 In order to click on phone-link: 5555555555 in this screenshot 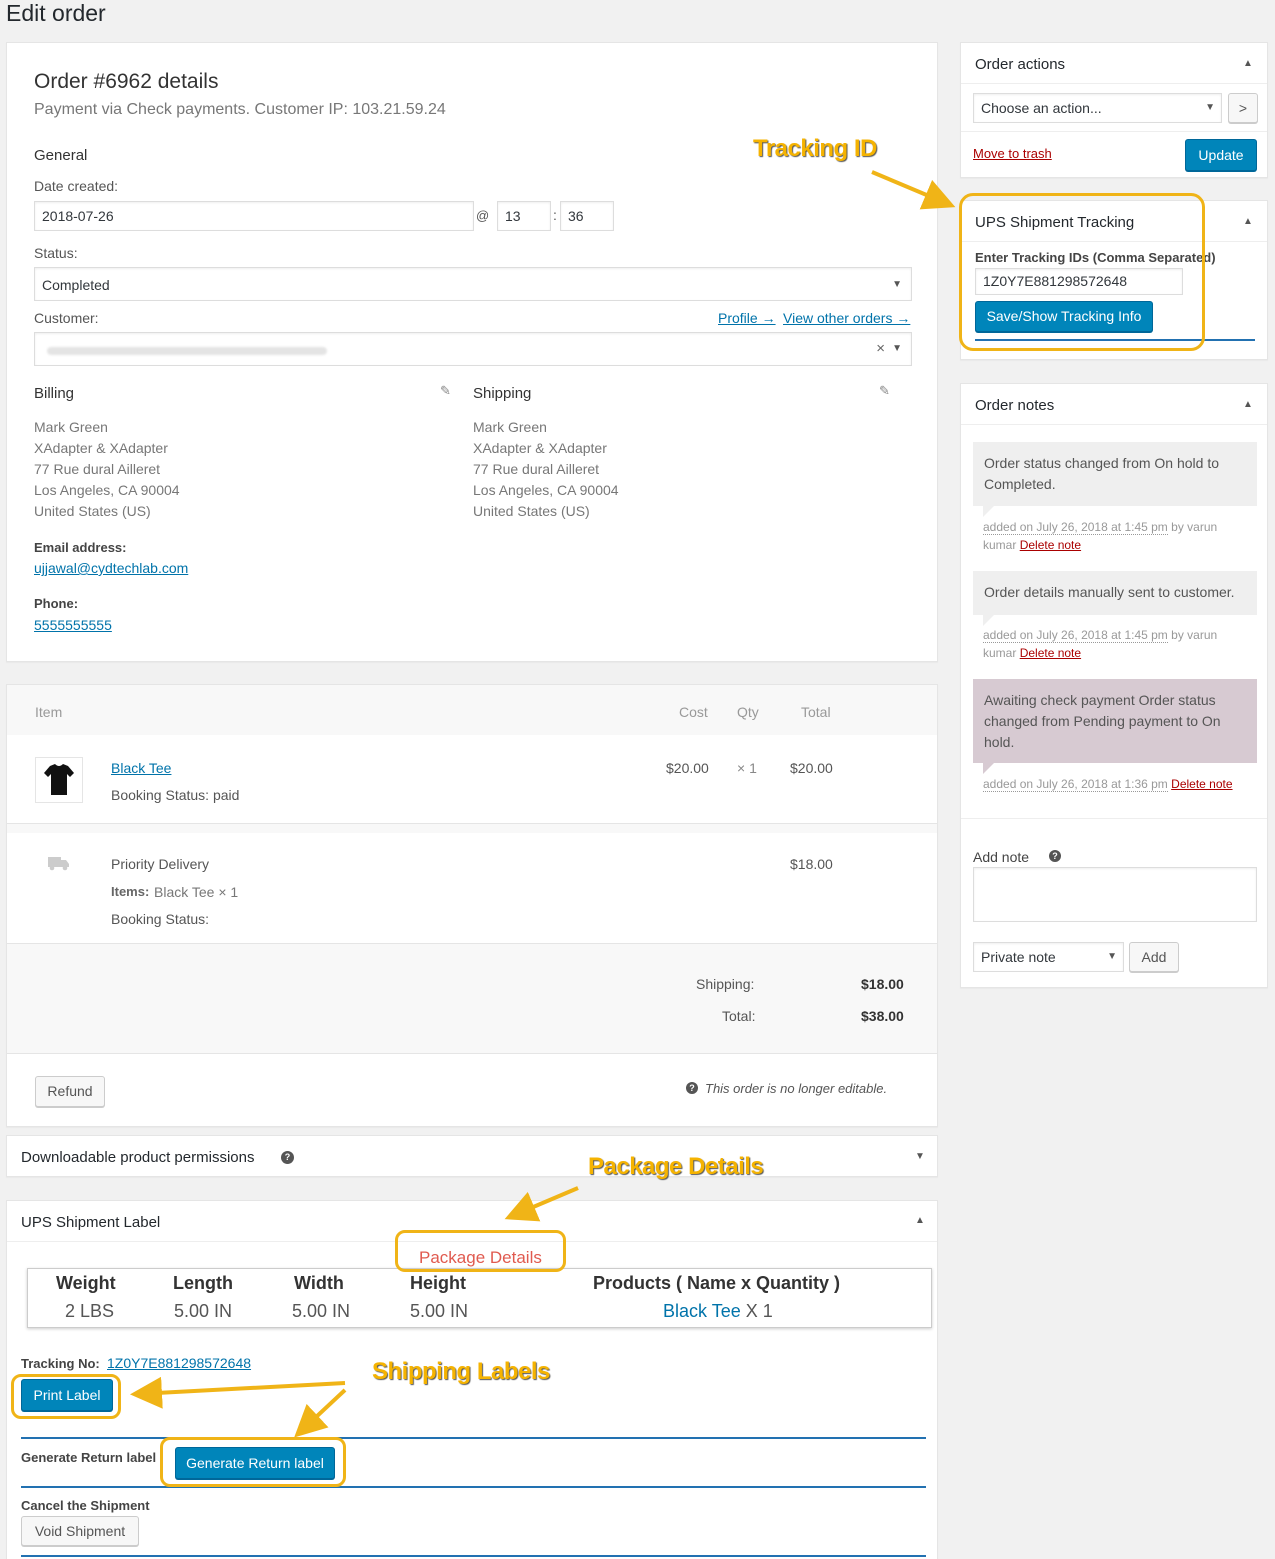, I will do `click(73, 625)`.